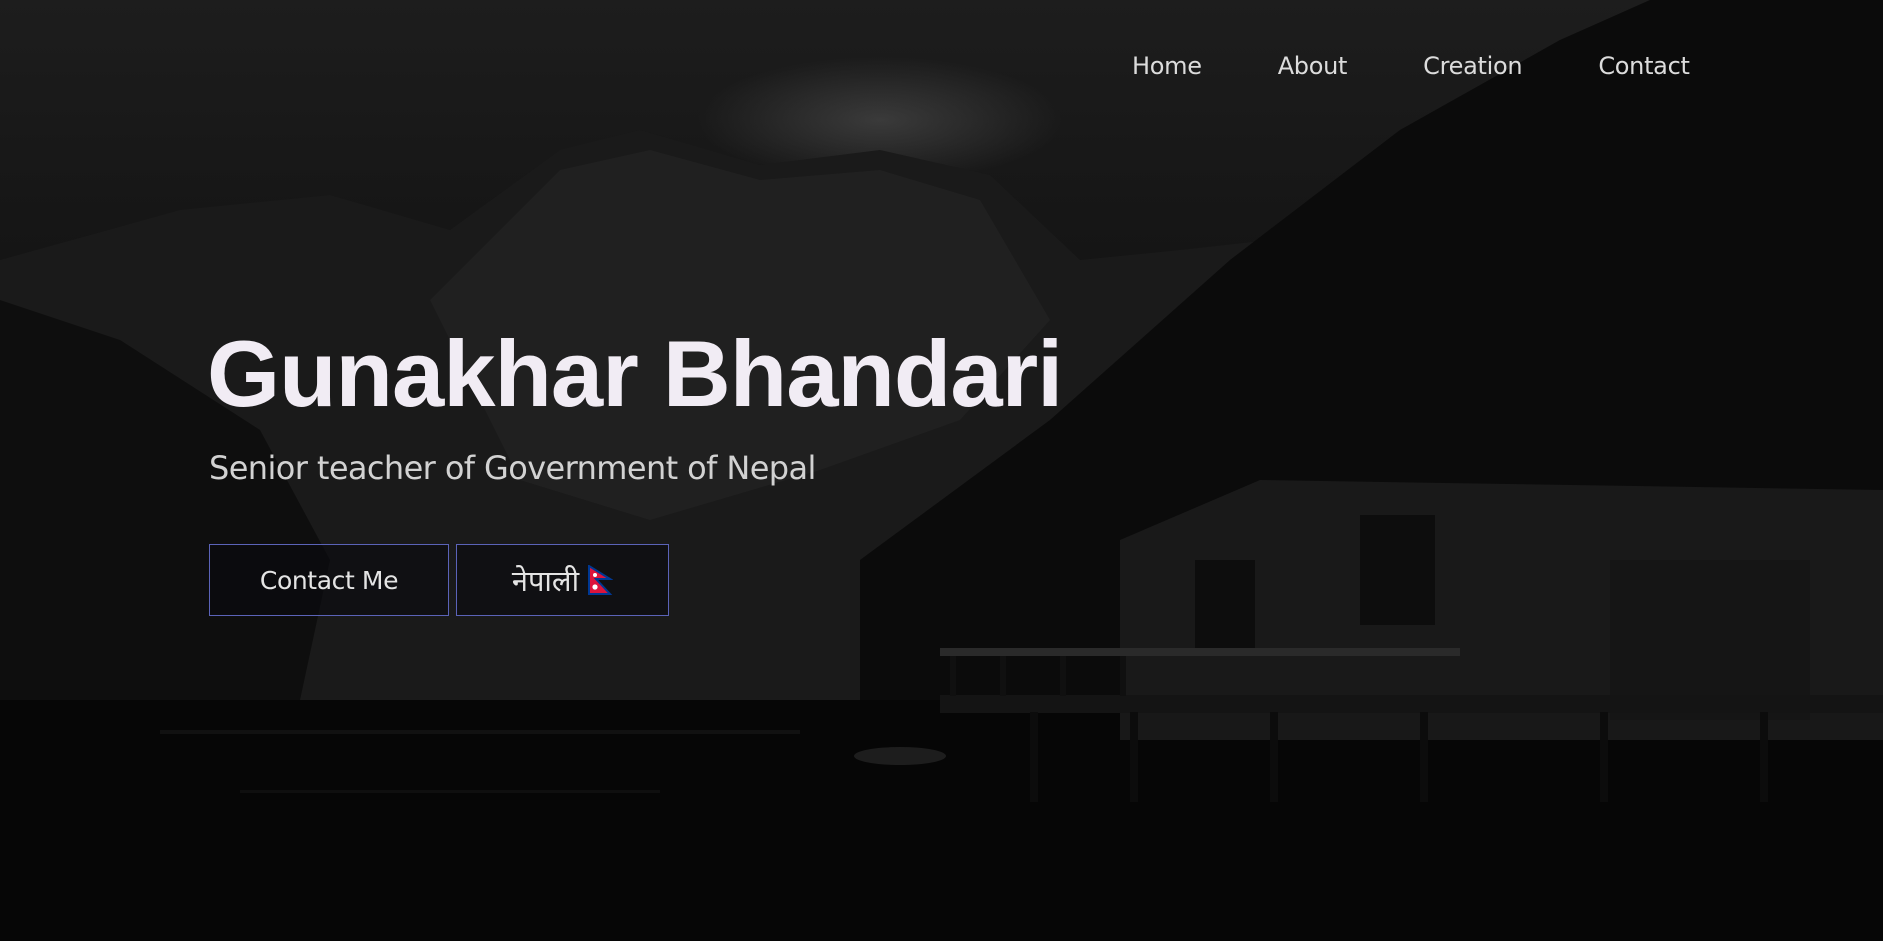  I want to click on language-toggle-button: नेपाली, so click(562, 580).